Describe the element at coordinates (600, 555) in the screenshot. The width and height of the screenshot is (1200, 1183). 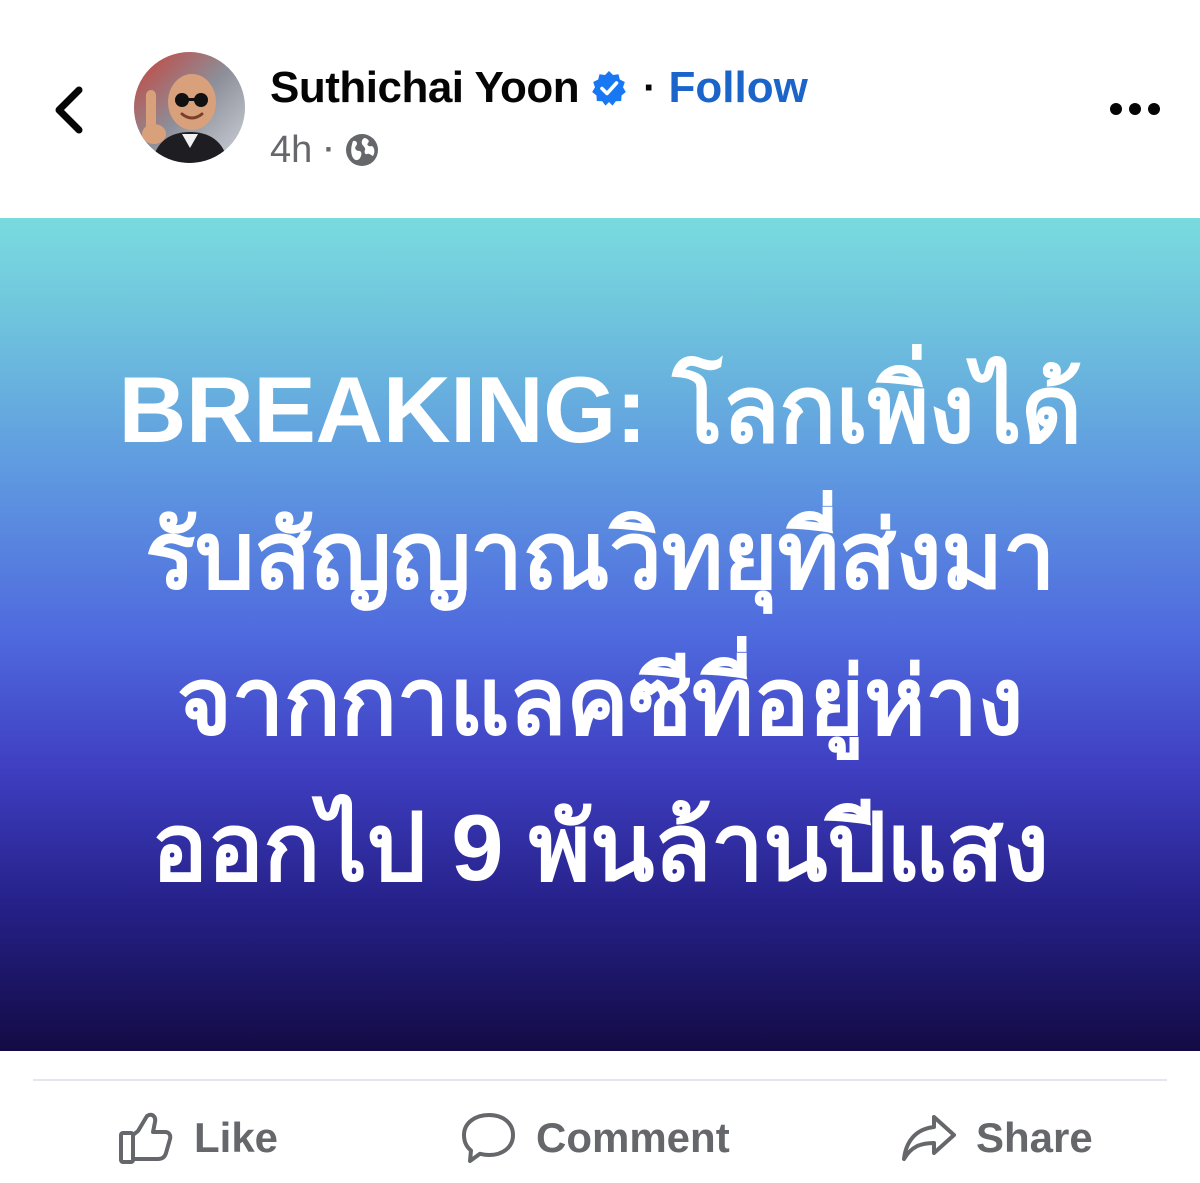
I see `post-line: รับสัญญาณวิทยุที่ส่งมา` at that location.